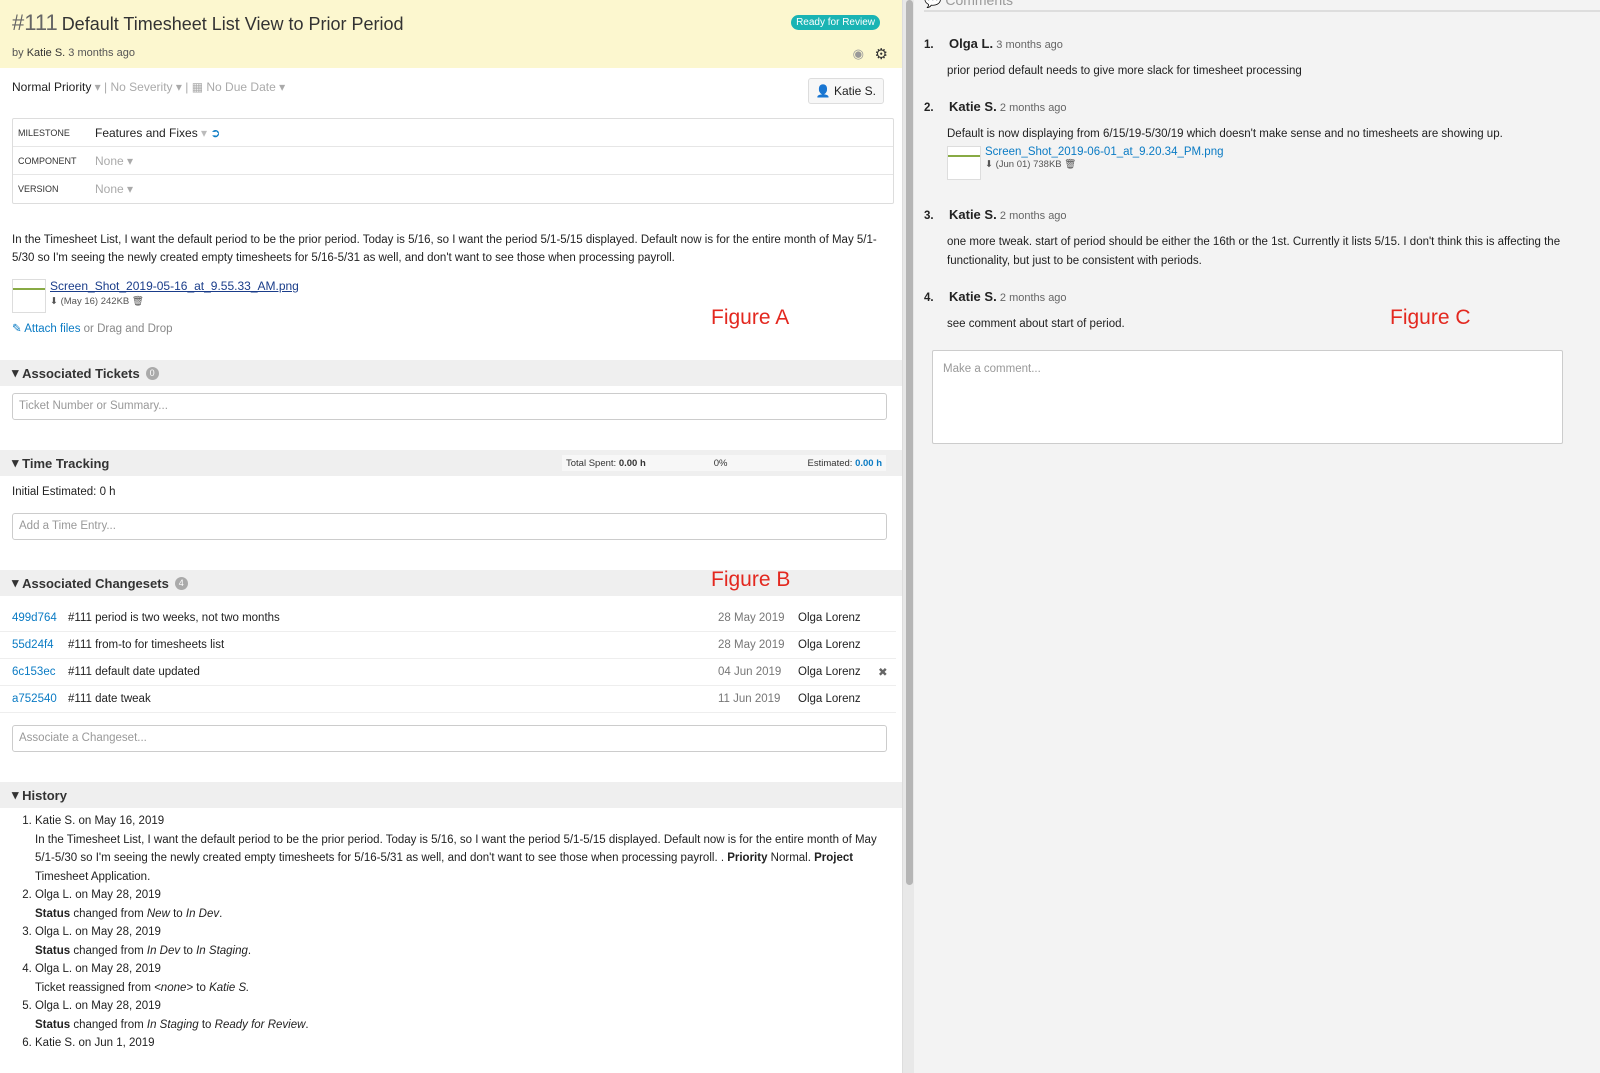  Describe the element at coordinates (73, 53) in the screenshot. I see `ticket-byline: by Katie S. 3 months ago` at that location.